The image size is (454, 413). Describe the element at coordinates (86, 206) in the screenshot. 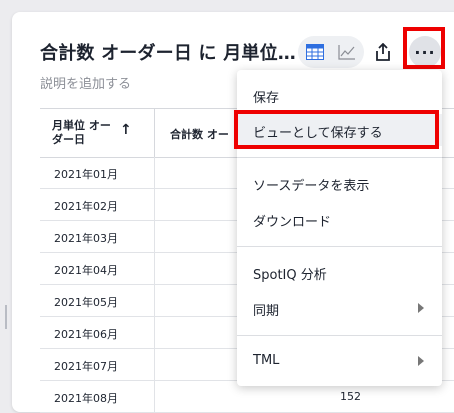

I see `cell-month: 2021年02月` at that location.